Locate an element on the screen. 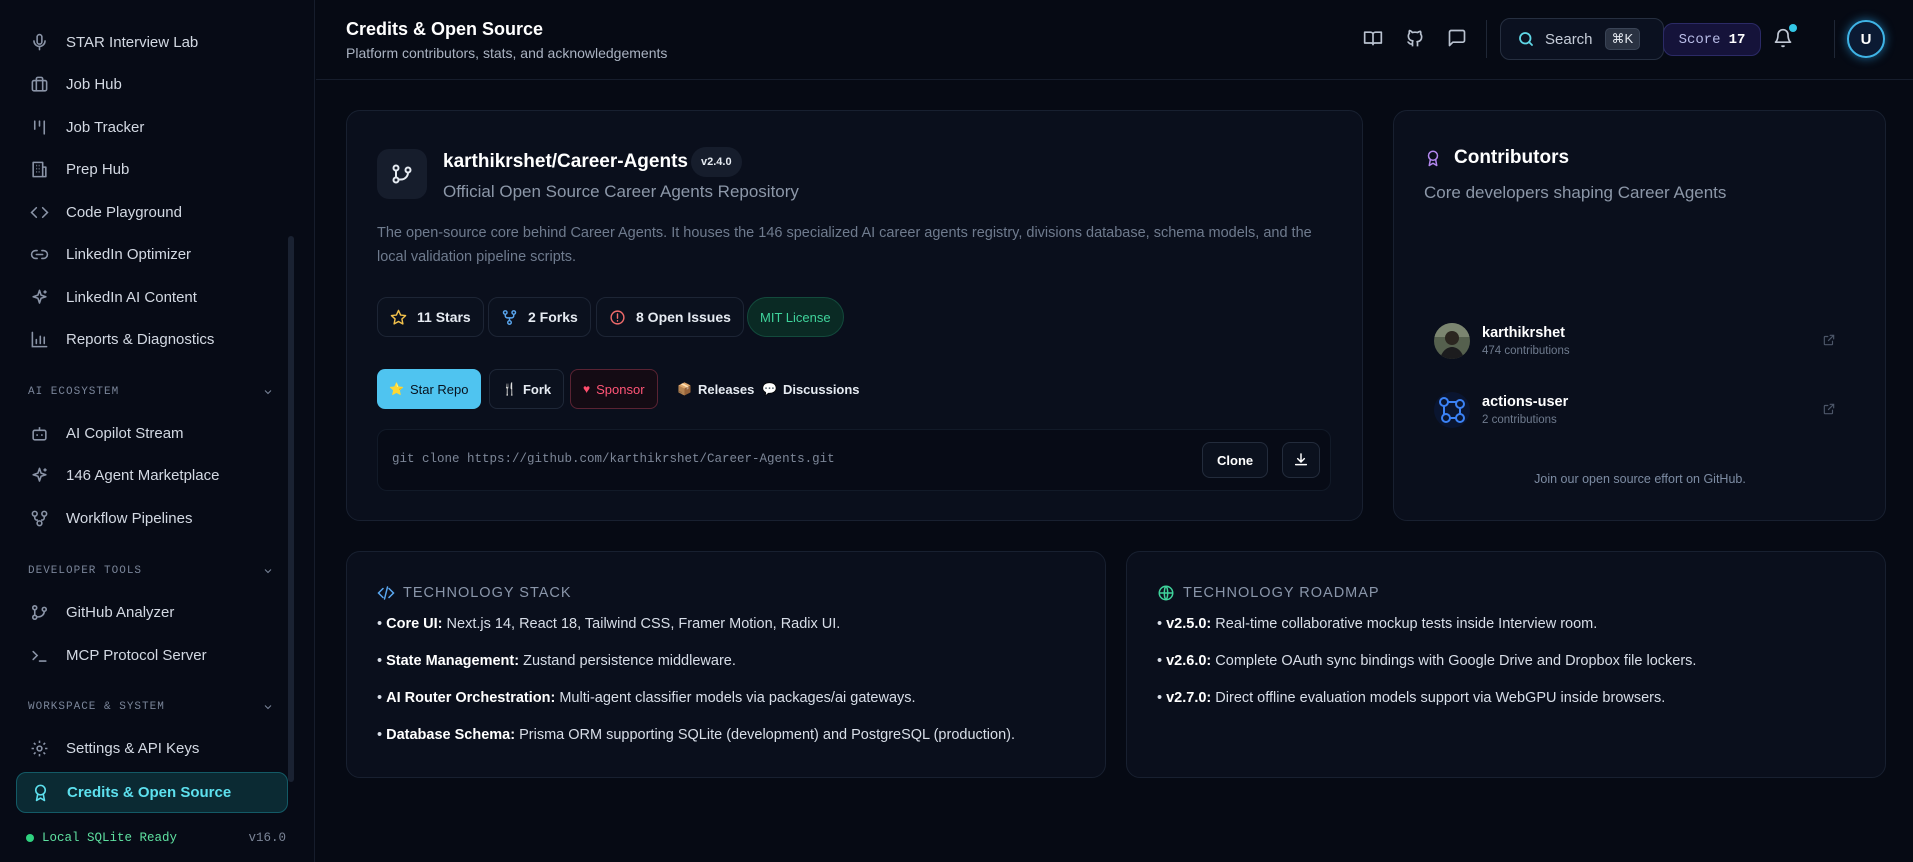 The width and height of the screenshot is (1913, 862). package-icon: 📦 is located at coordinates (684, 389).